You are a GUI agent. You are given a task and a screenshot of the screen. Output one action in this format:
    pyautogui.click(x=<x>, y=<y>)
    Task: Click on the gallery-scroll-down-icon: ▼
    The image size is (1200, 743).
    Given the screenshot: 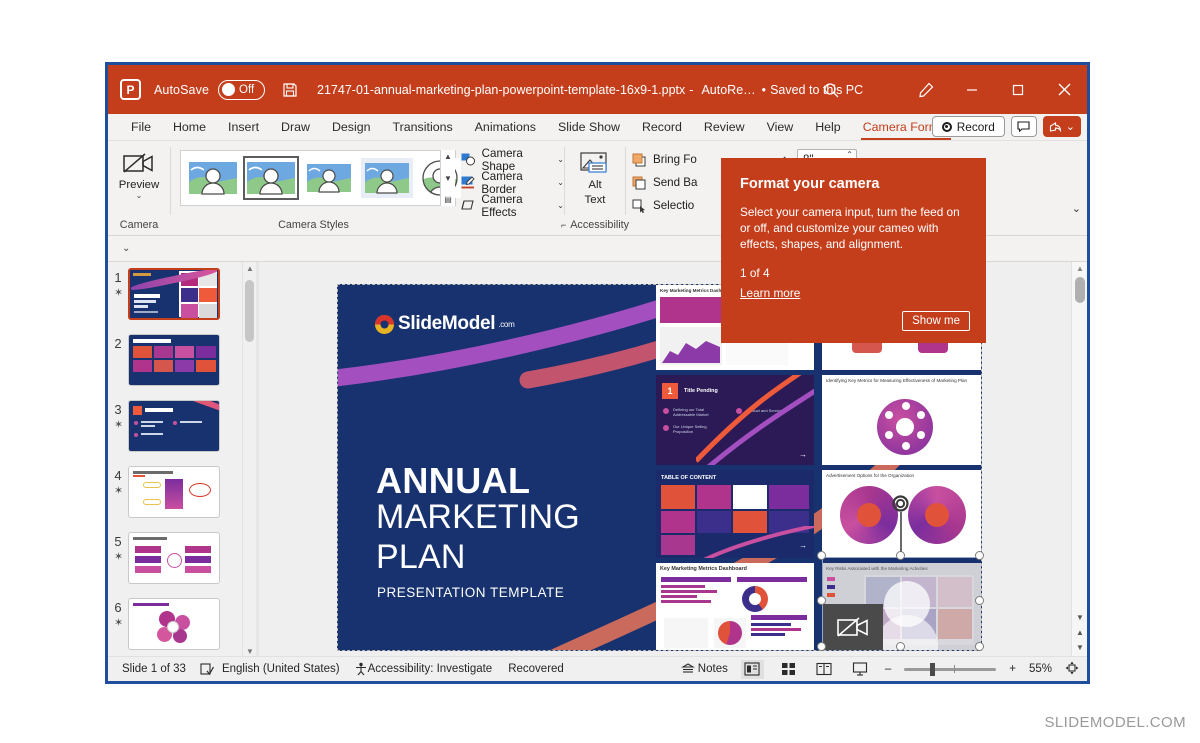 What is the action you would take?
    pyautogui.click(x=448, y=178)
    